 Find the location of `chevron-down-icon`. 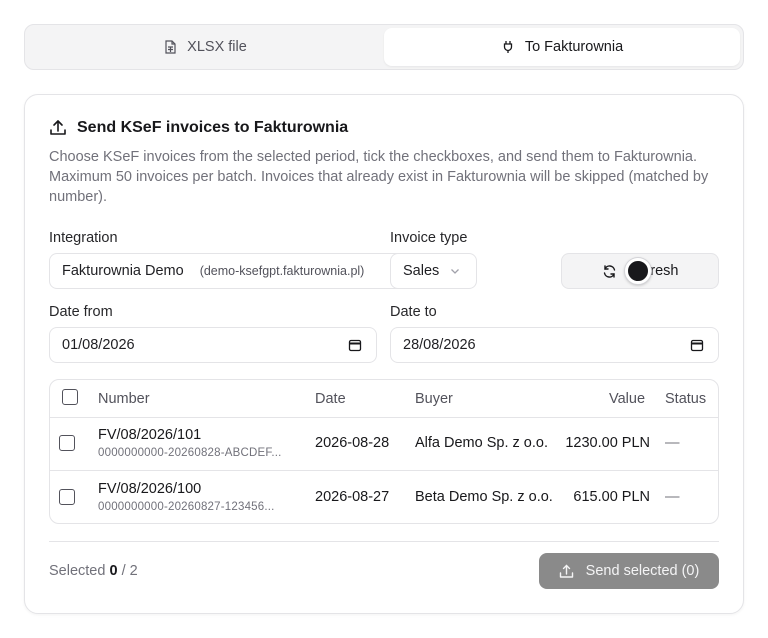

chevron-down-icon is located at coordinates (455, 271).